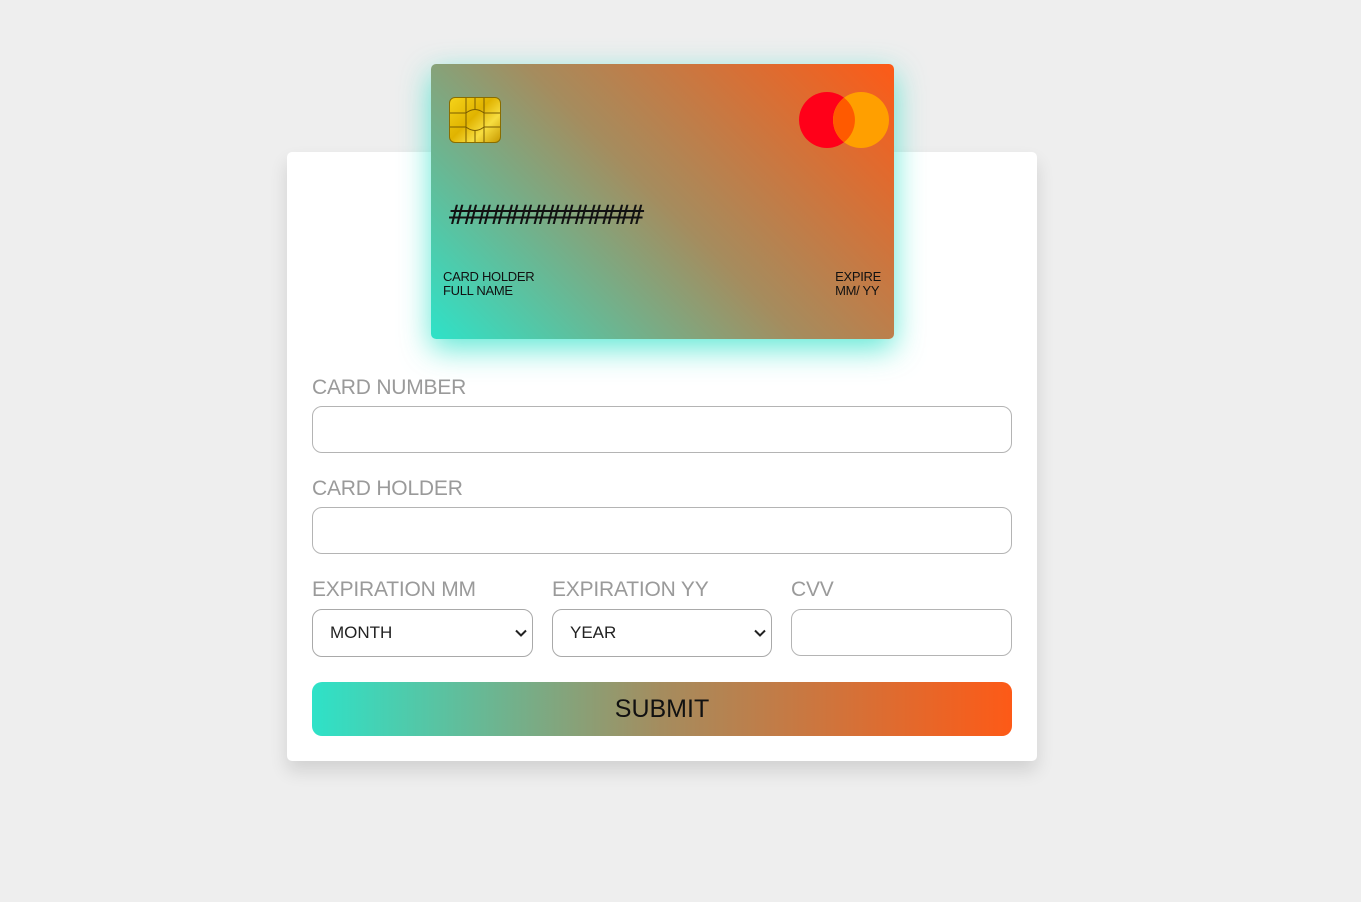  What do you see at coordinates (630, 589) in the screenshot?
I see `expiration-year-label: EXPIRATION YY` at bounding box center [630, 589].